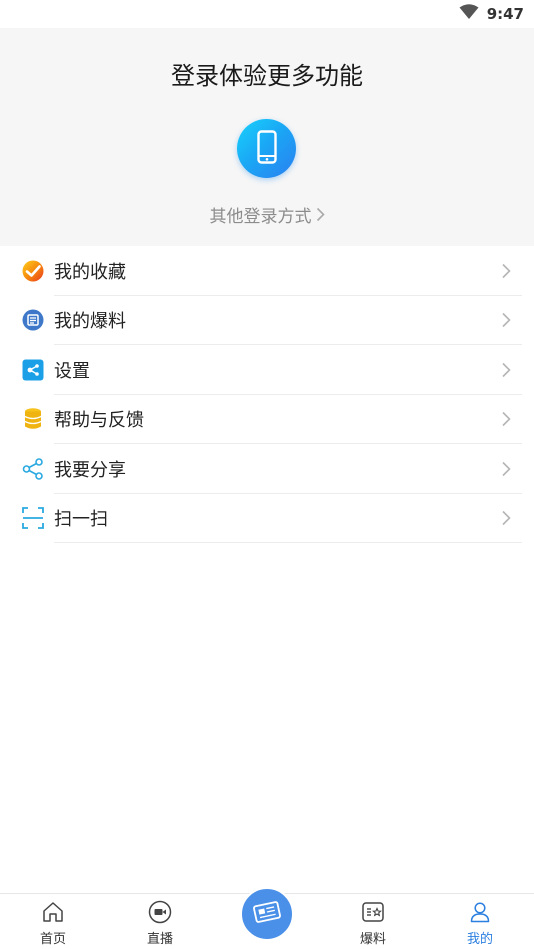 The image size is (534, 949). I want to click on tab-reports: 爆料, so click(373, 921).